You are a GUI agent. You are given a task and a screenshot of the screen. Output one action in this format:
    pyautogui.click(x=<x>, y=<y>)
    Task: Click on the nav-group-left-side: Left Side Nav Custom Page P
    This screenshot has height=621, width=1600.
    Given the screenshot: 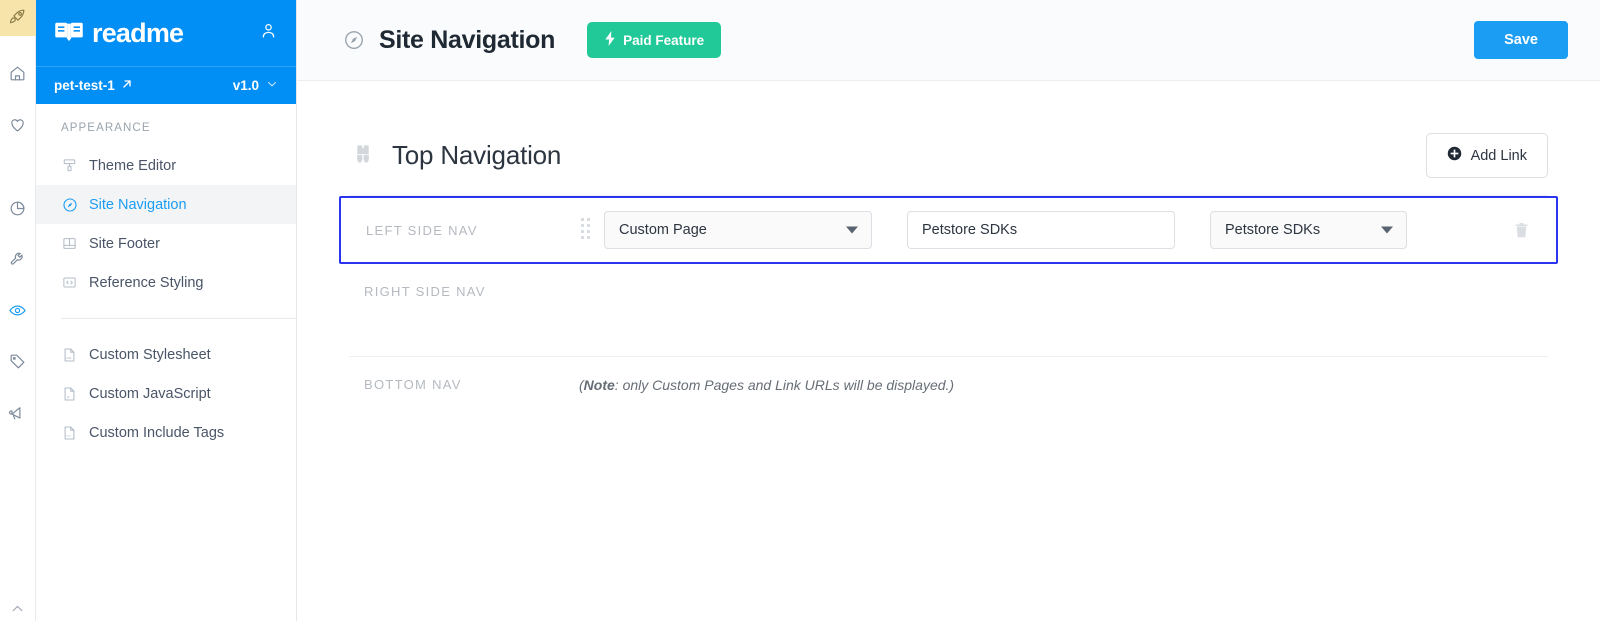 What is the action you would take?
    pyautogui.click(x=948, y=230)
    